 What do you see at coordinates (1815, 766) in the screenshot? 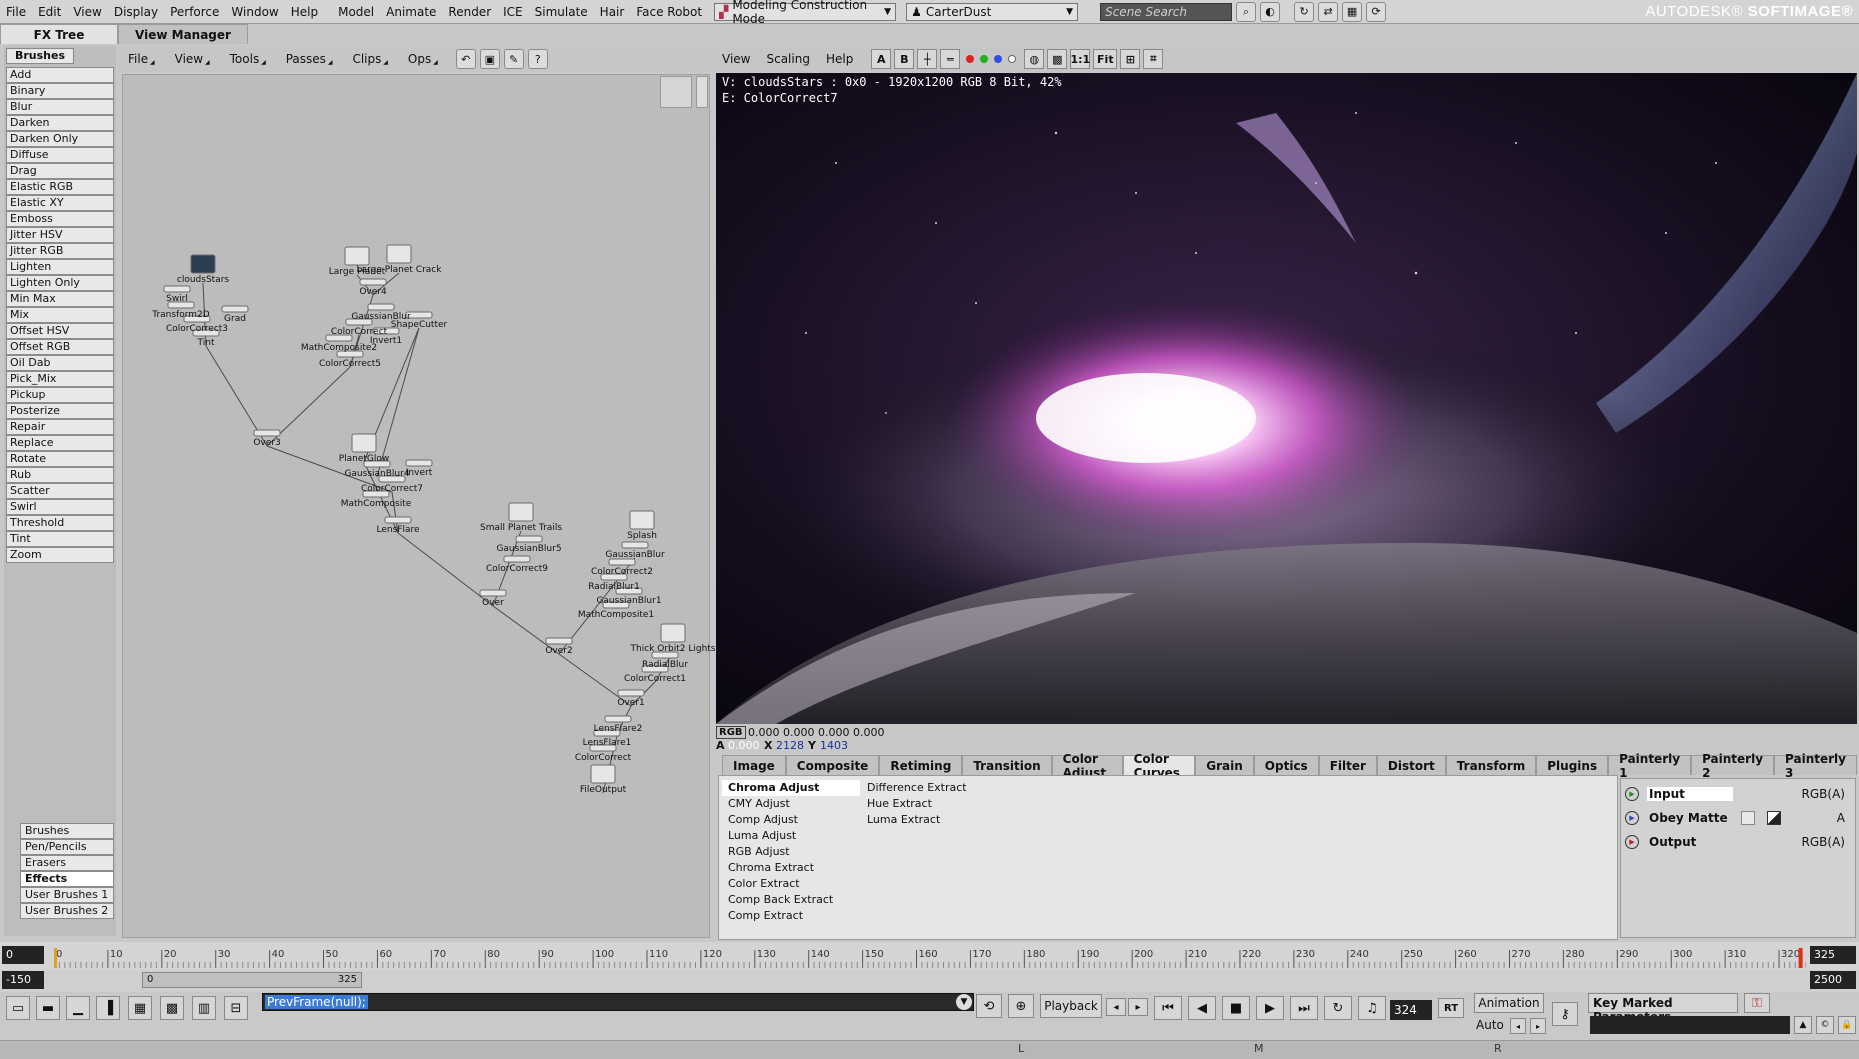
I see `fx-tab: Painterly 3` at bounding box center [1815, 766].